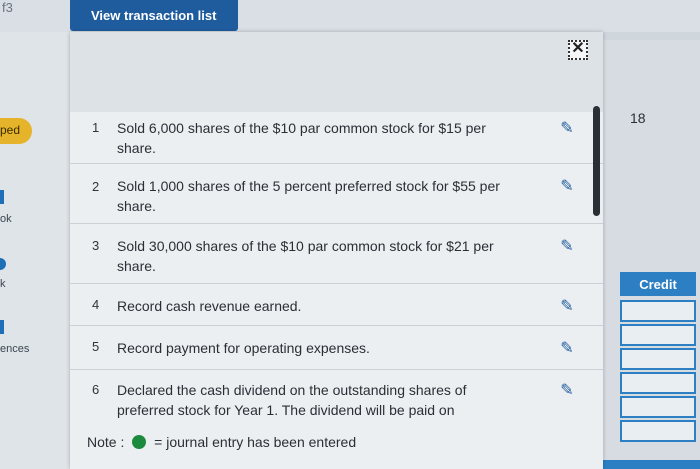  I want to click on legend-note: Note : = journal entry has been entered, so click(221, 442).